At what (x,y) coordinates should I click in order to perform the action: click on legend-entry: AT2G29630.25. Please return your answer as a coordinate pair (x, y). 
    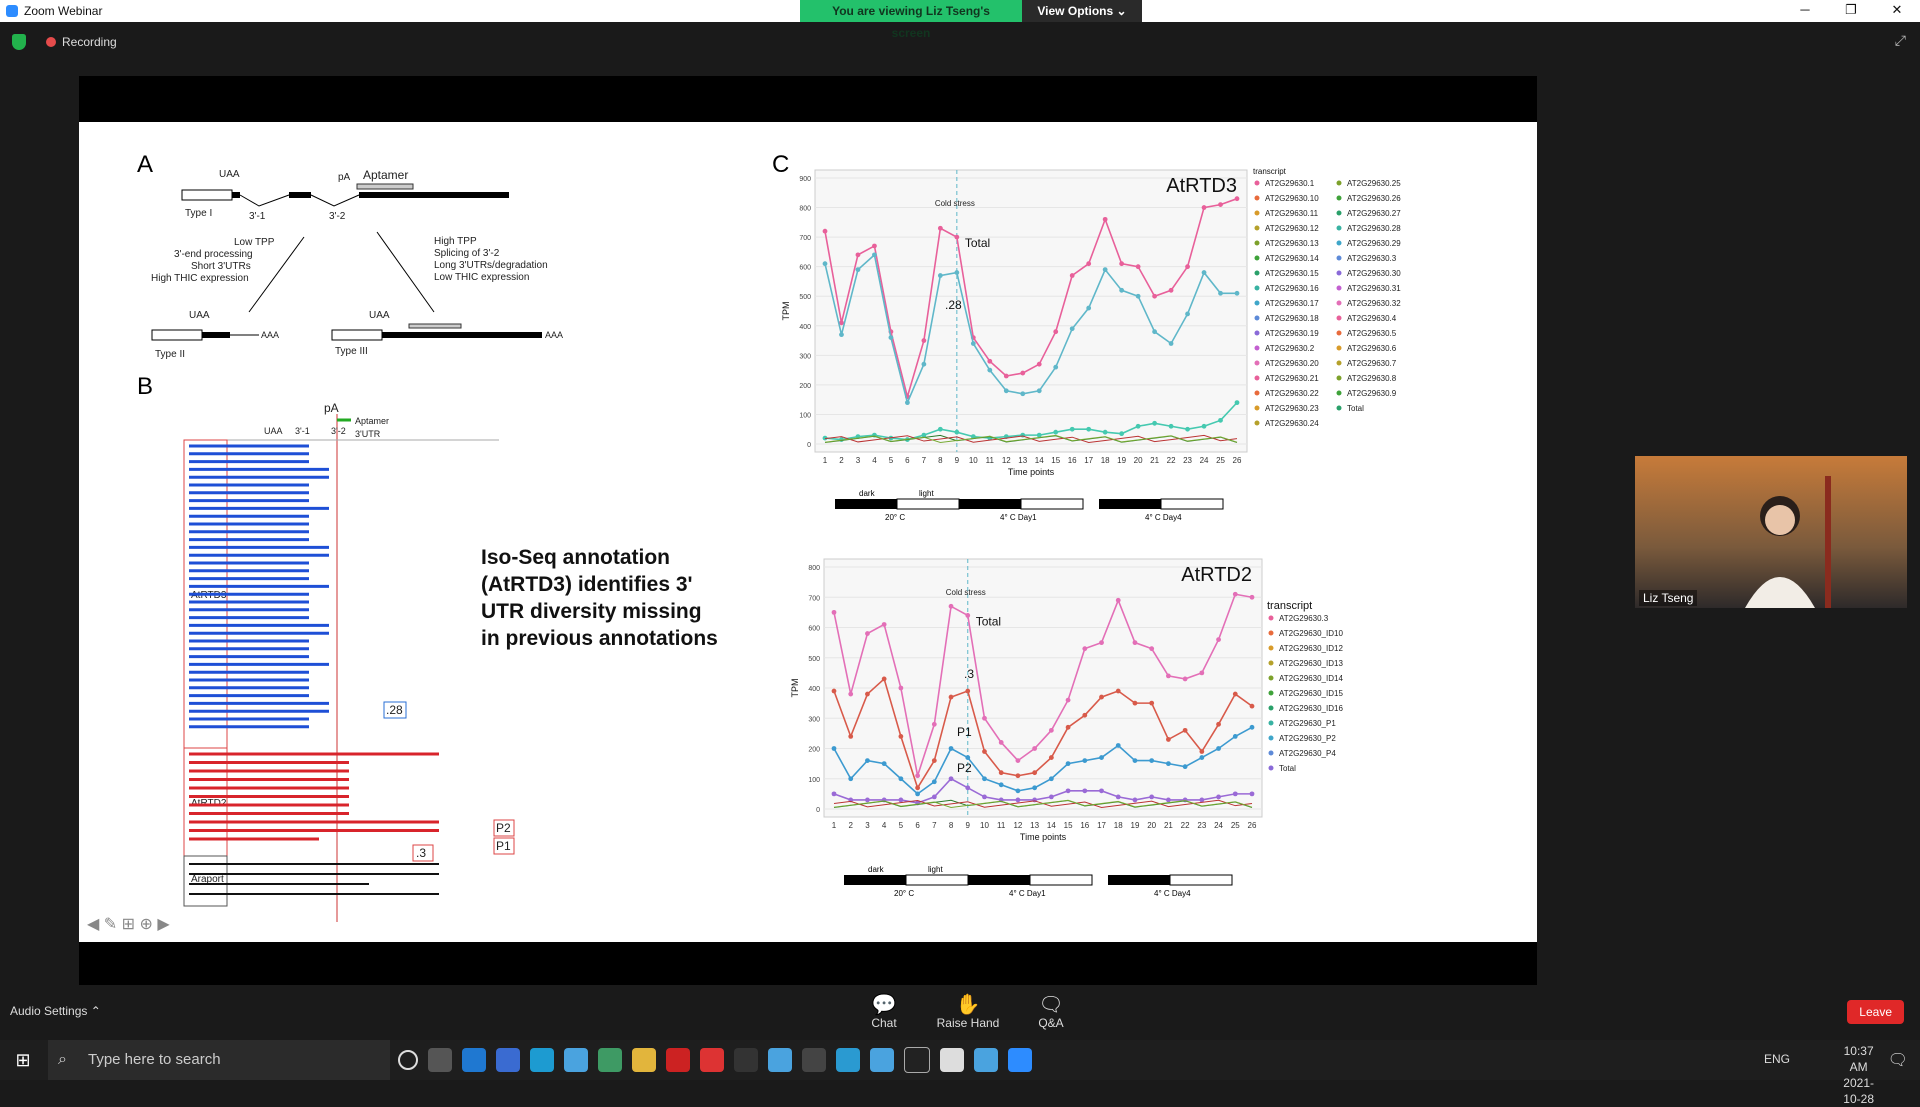
    Looking at the image, I should click on (1374, 183).